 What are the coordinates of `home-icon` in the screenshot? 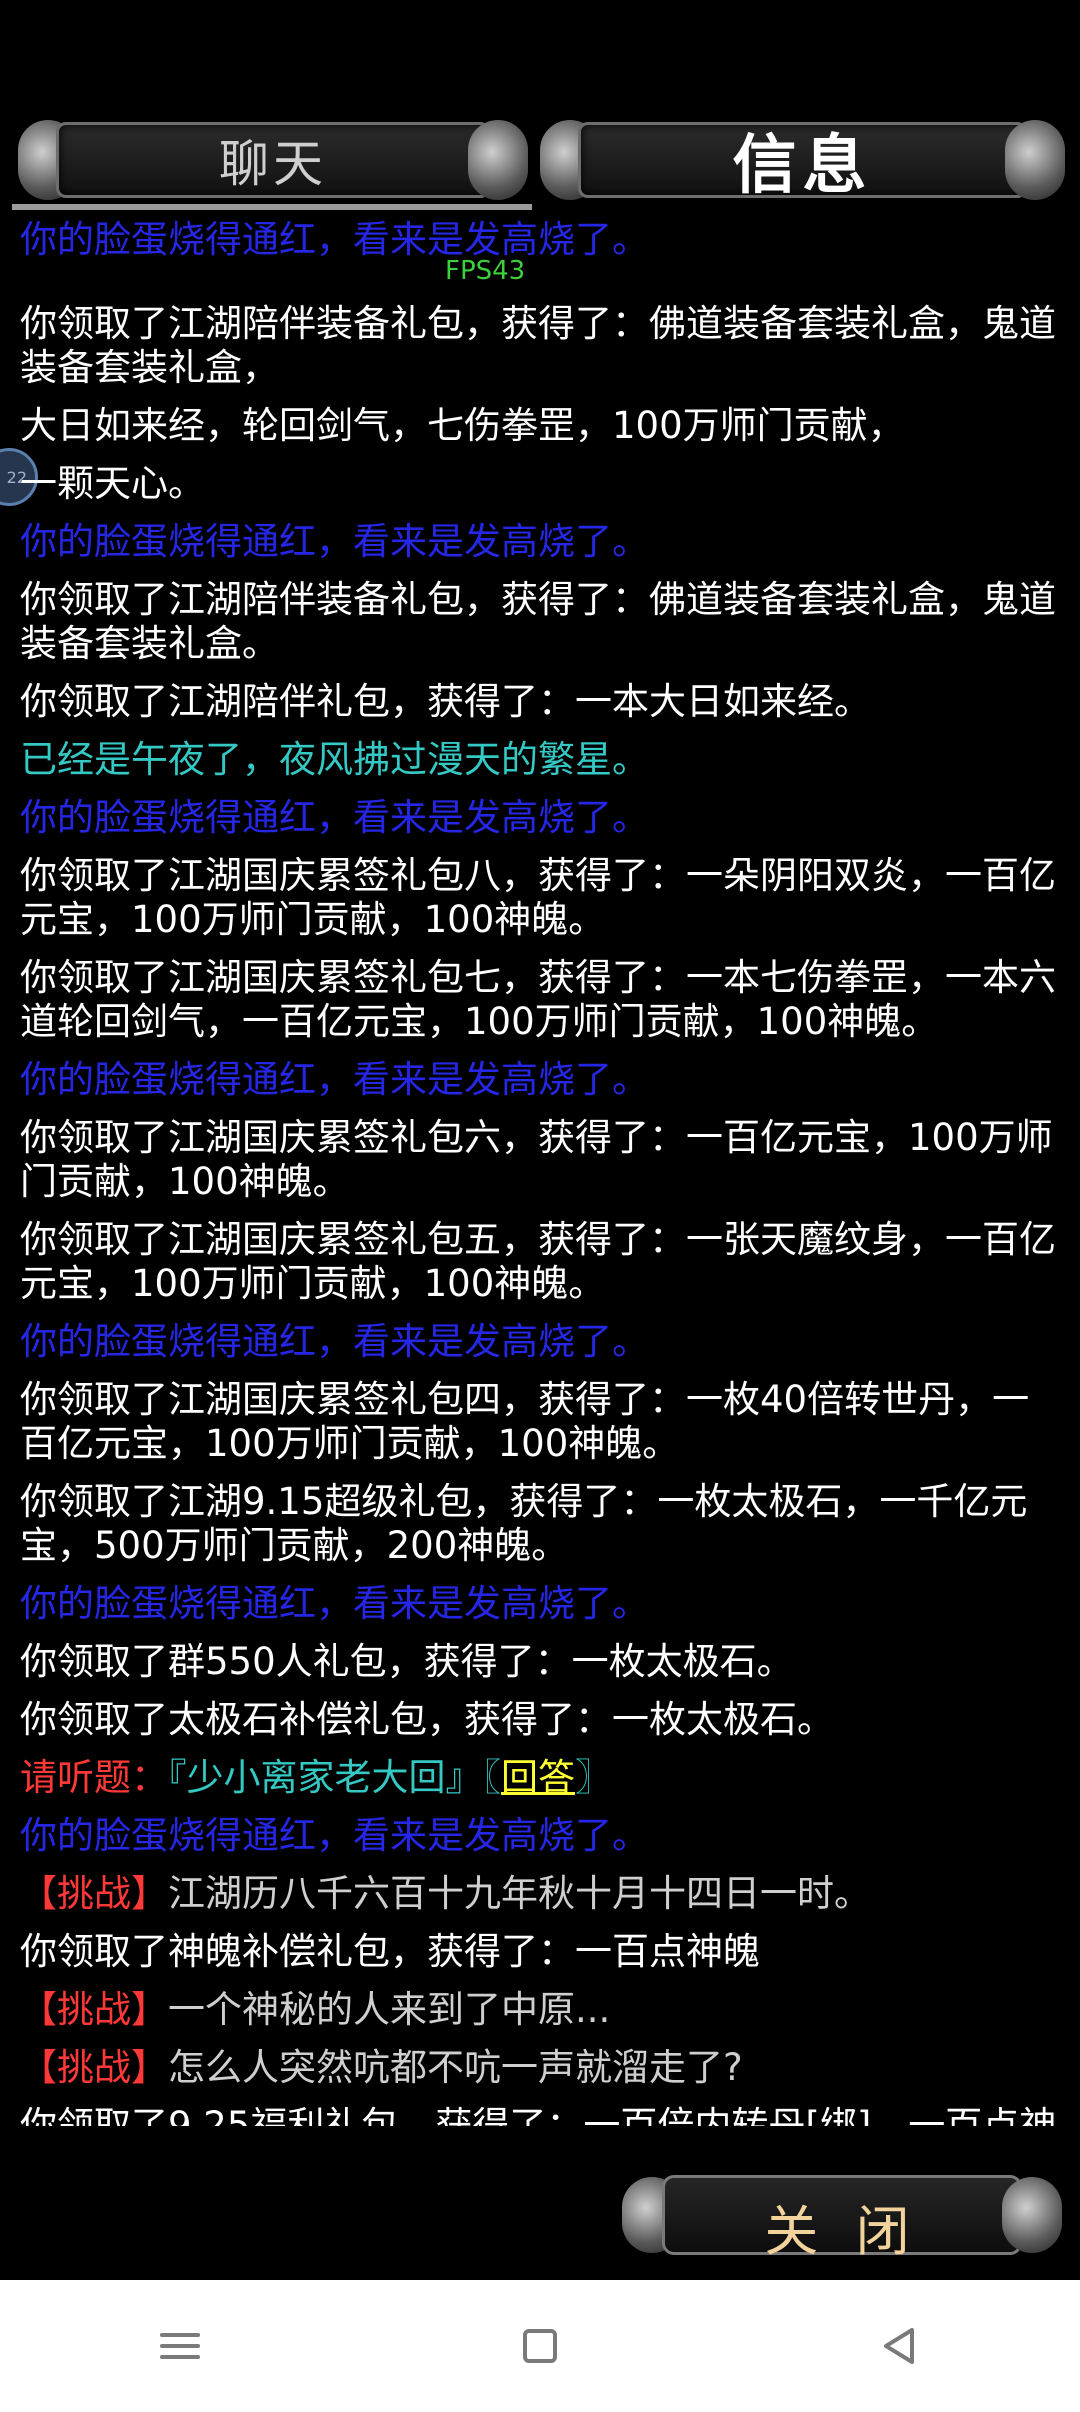 It's located at (540, 2346).